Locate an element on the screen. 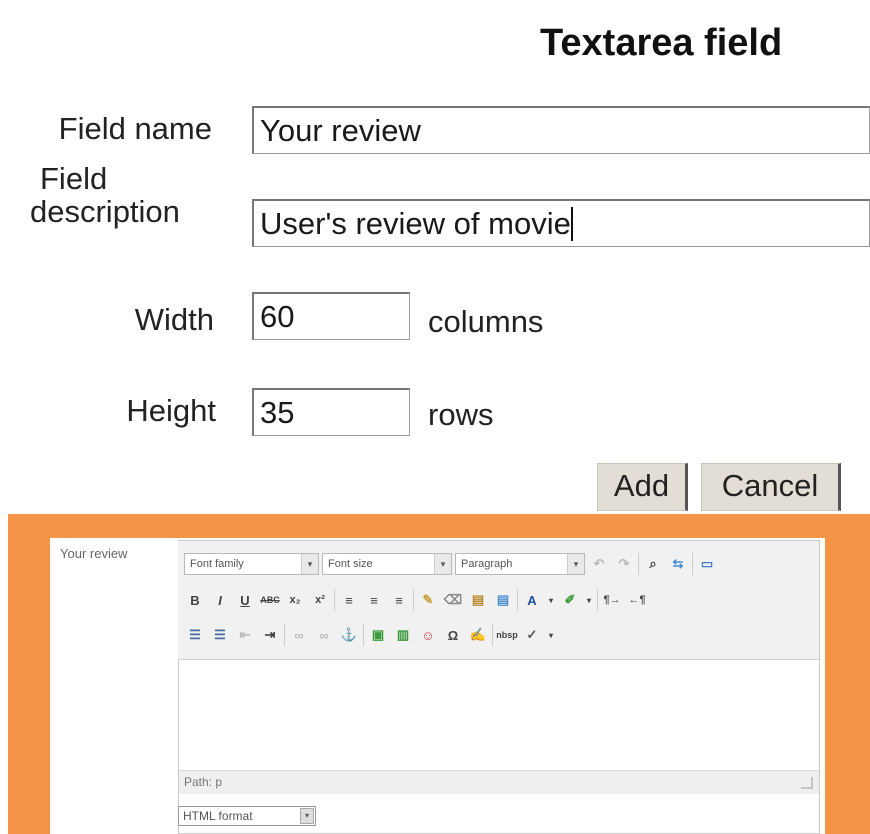 Image resolution: width=870 pixels, height=834 pixels. field-name-input: Your review is located at coordinates (561, 130).